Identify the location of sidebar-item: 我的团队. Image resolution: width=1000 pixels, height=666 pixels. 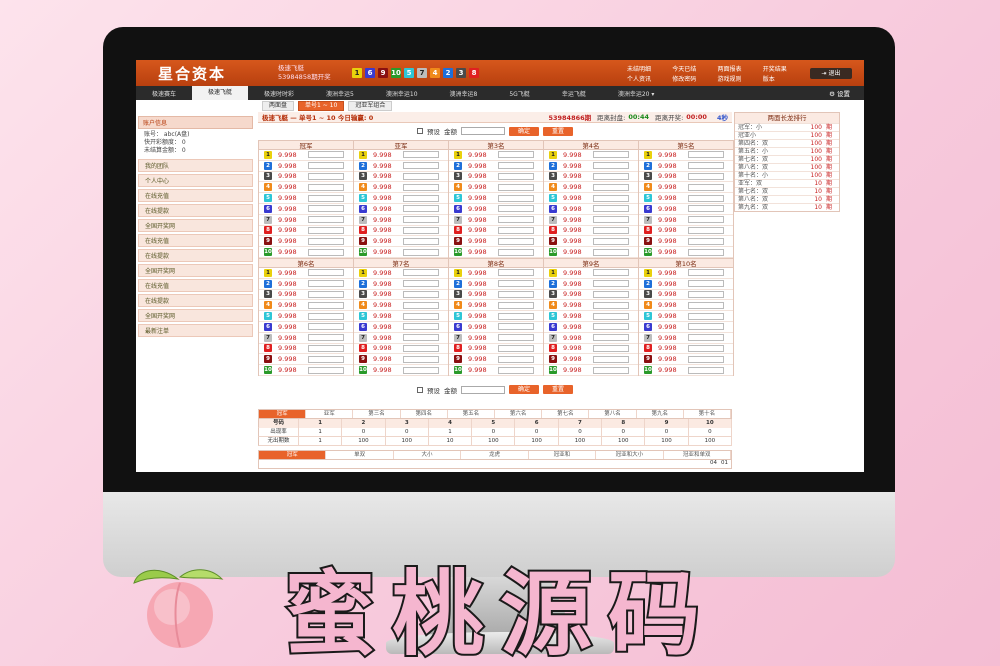
(195, 165).